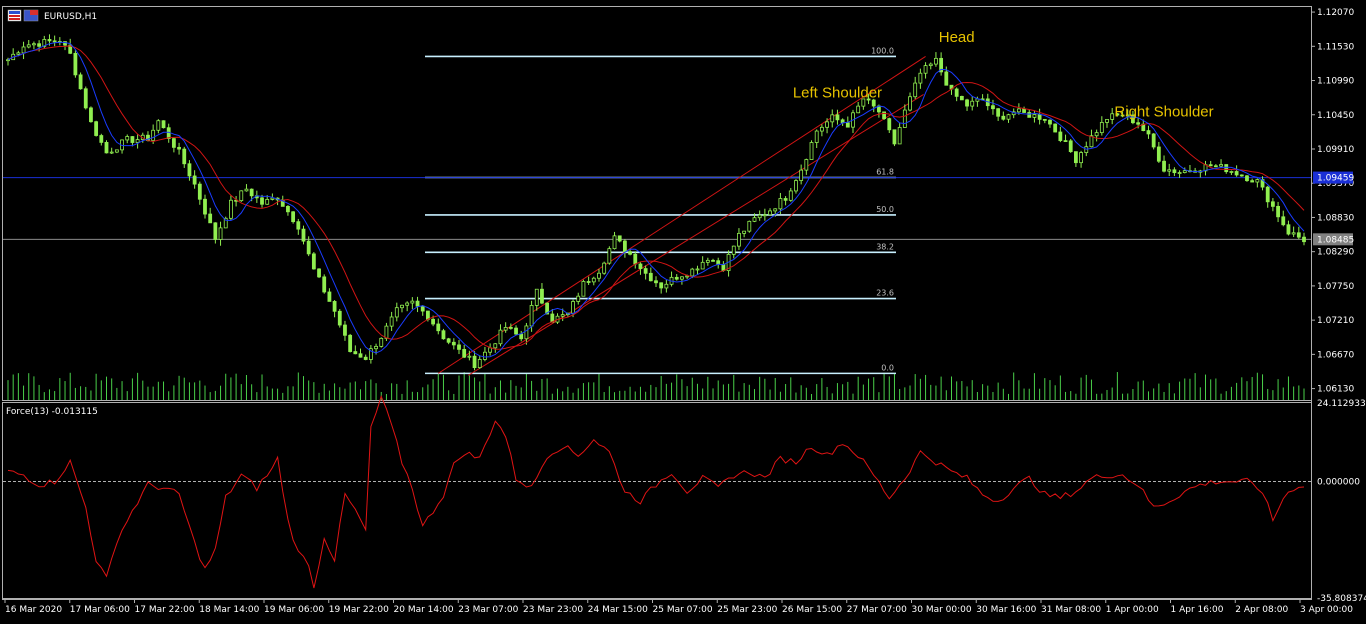 This screenshot has width=1366, height=624. Describe the element at coordinates (33, 610) in the screenshot. I see `time-tick-label: 16 Mar 2020` at that location.